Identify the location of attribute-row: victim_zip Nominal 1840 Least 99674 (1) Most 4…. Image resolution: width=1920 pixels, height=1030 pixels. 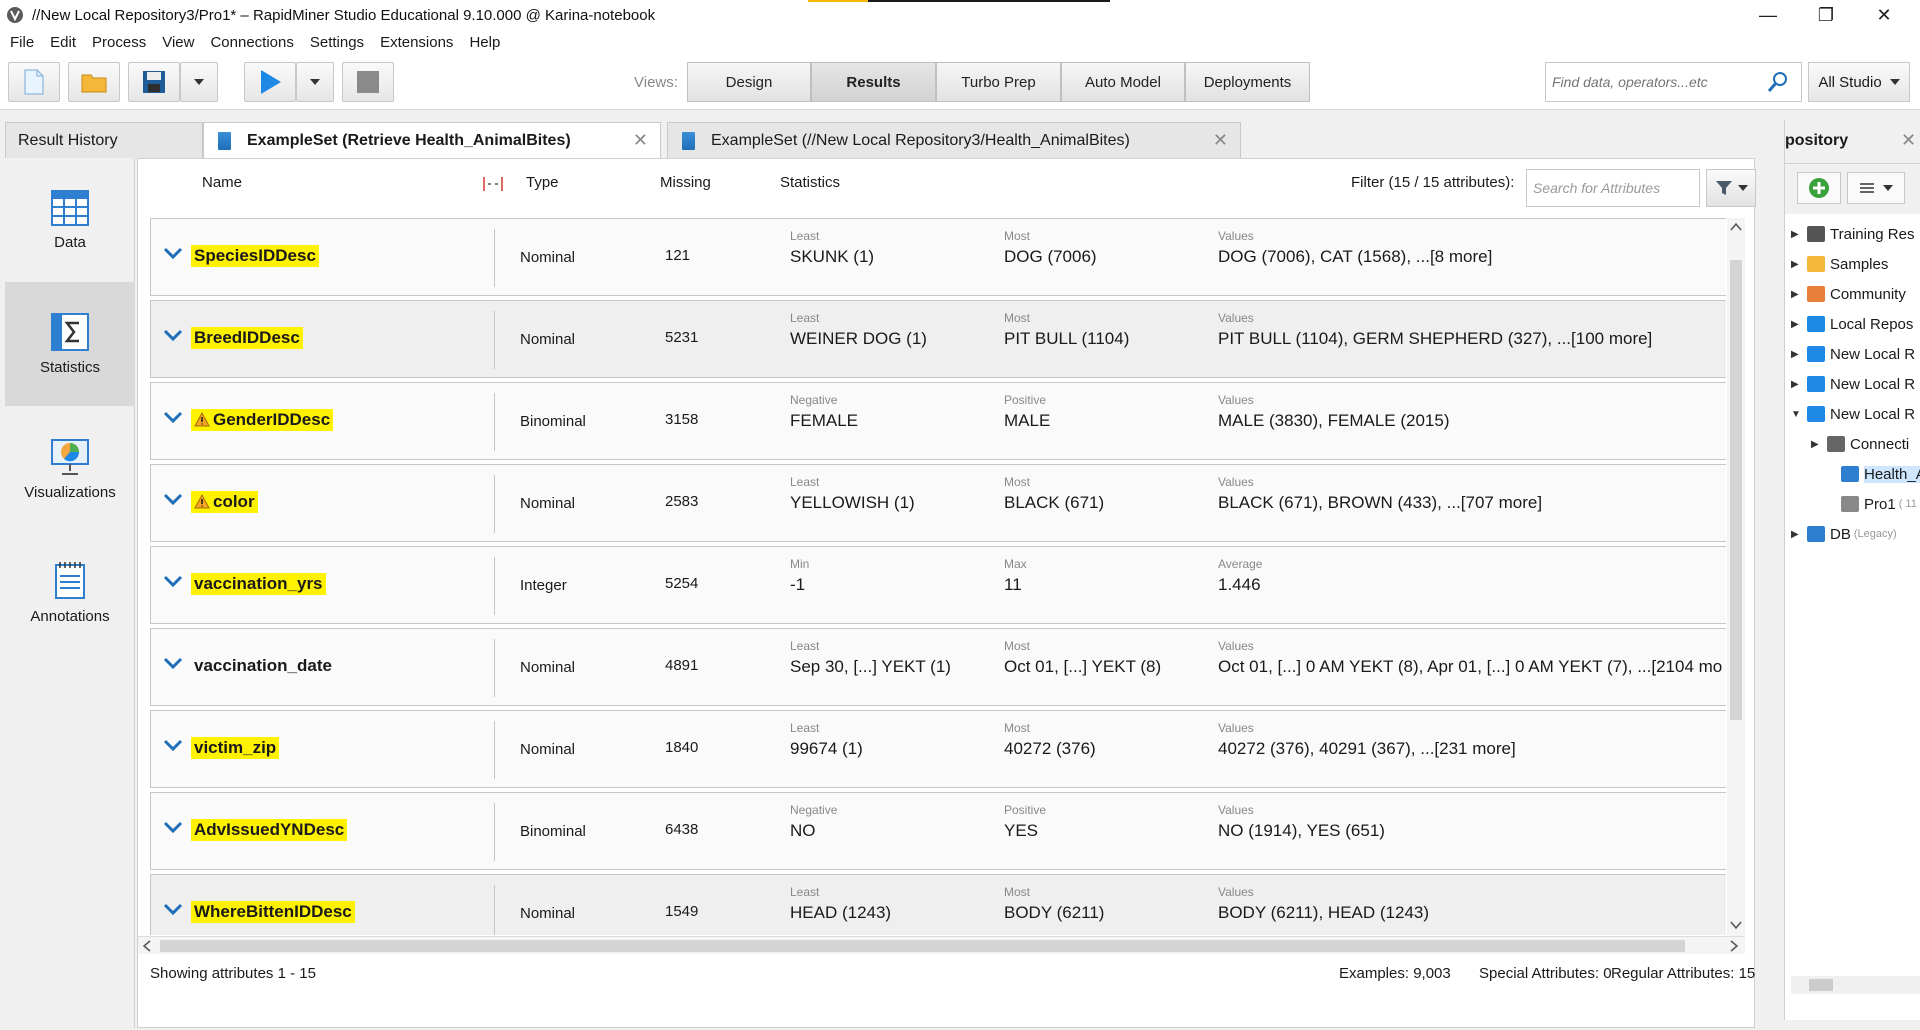
(938, 749).